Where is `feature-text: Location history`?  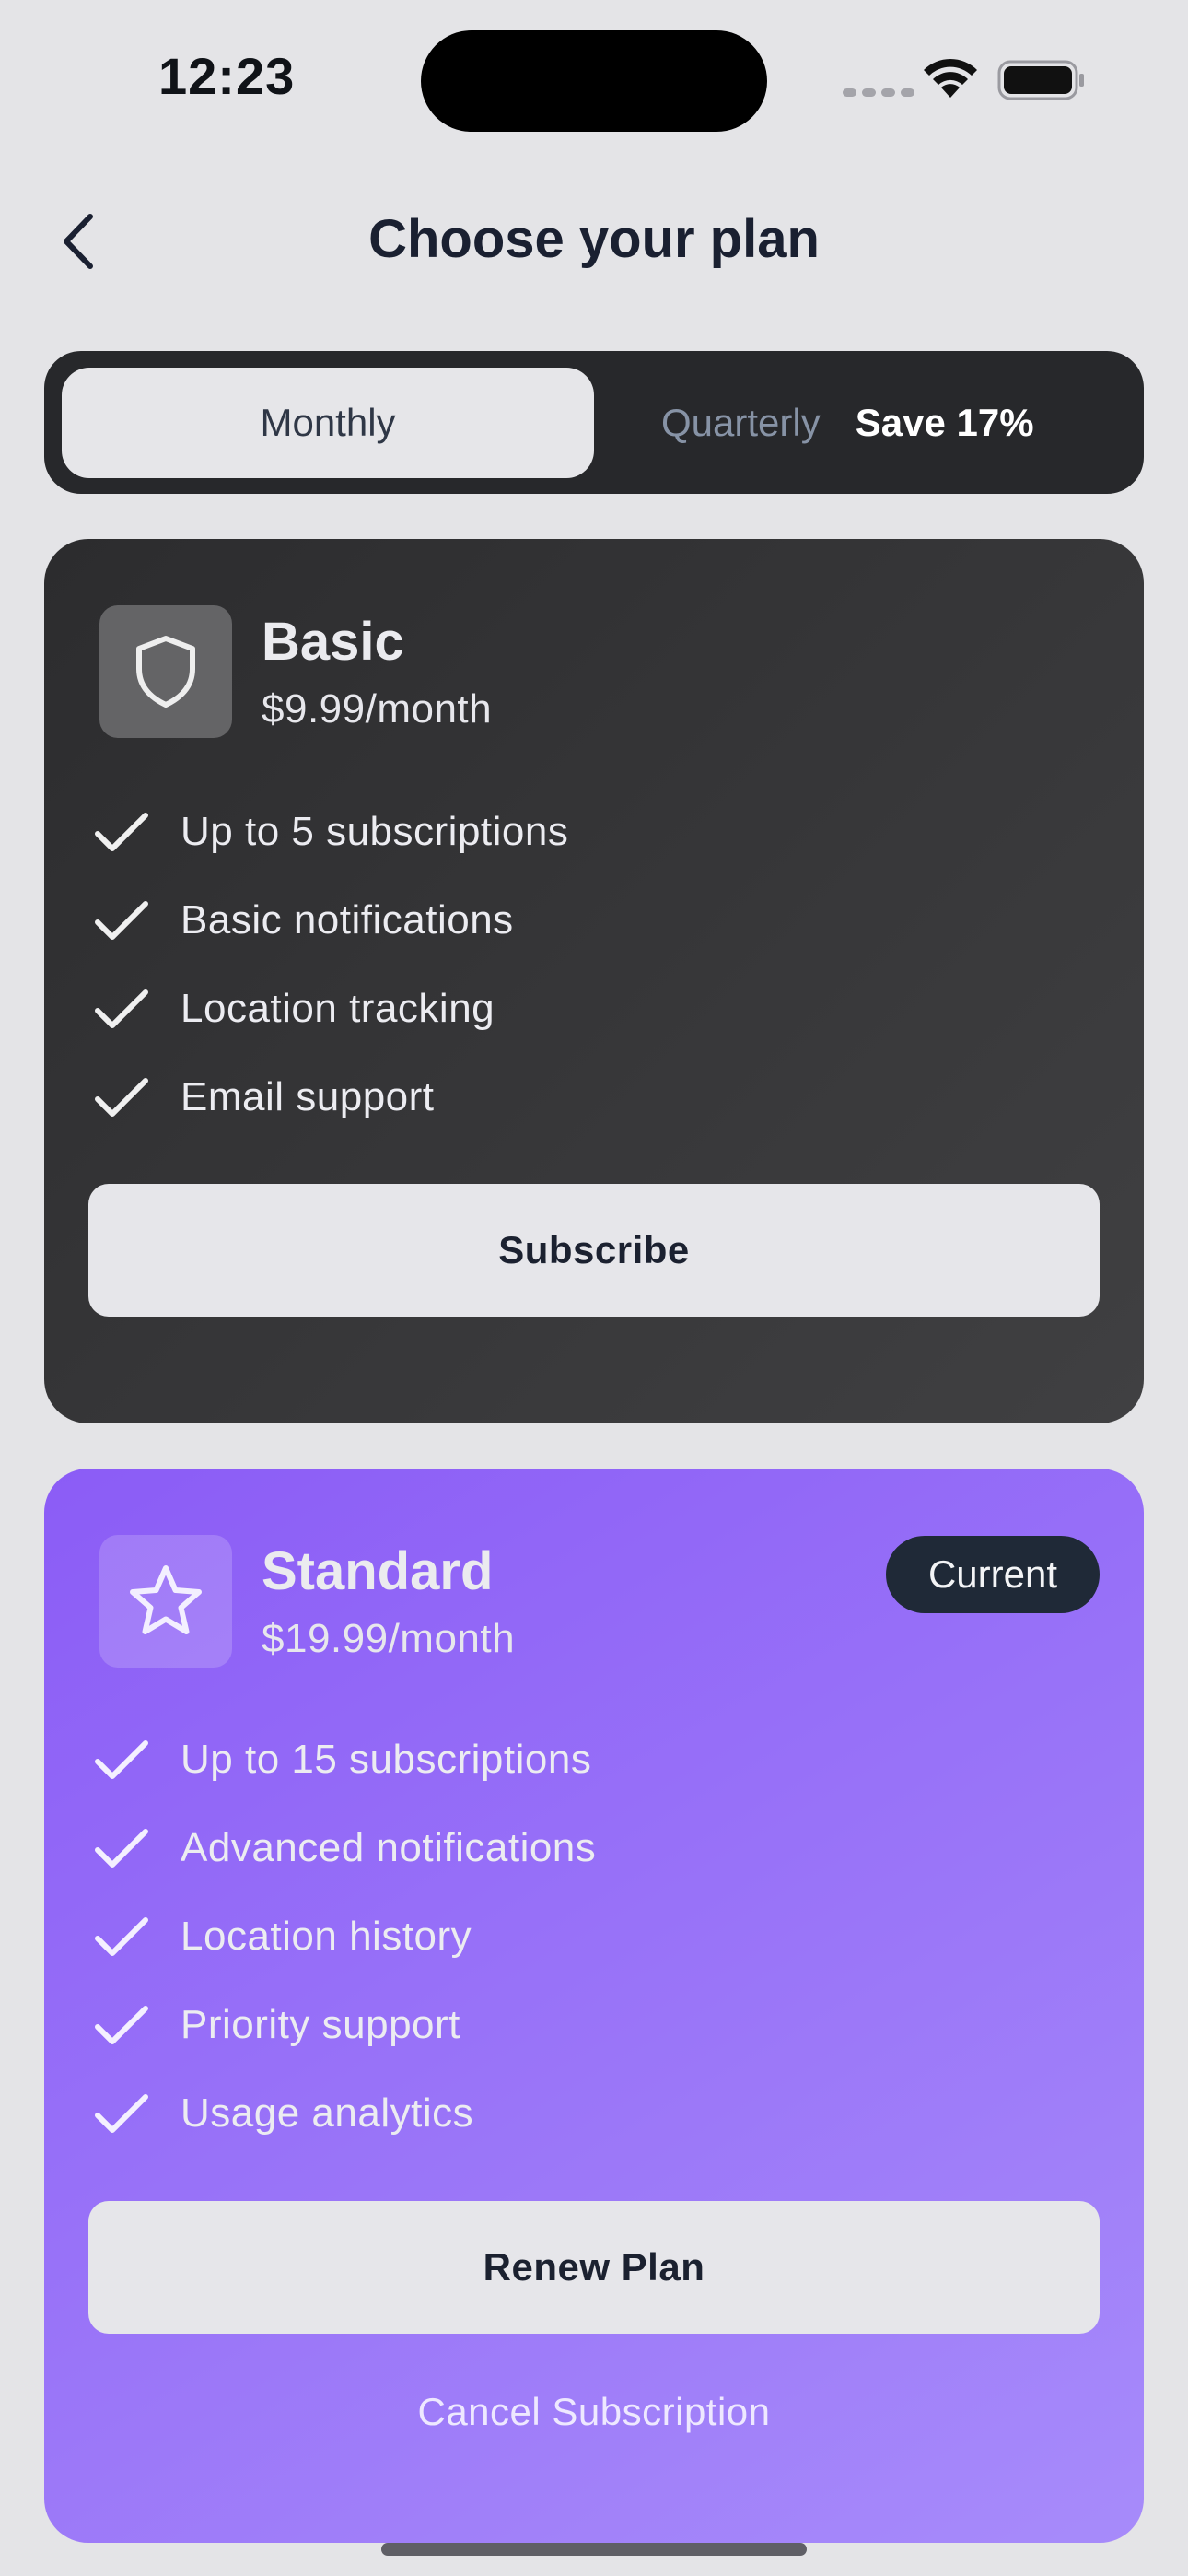
feature-text: Location history is located at coordinates (326, 1936).